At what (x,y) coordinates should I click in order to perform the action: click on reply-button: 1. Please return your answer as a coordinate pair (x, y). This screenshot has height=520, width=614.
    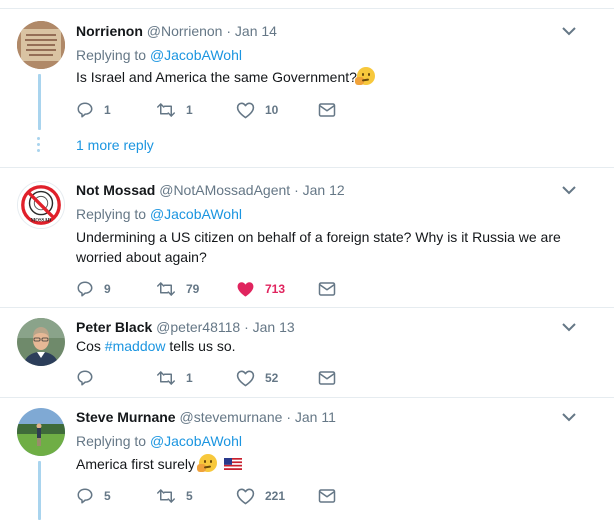
    Looking at the image, I should click on (93, 110).